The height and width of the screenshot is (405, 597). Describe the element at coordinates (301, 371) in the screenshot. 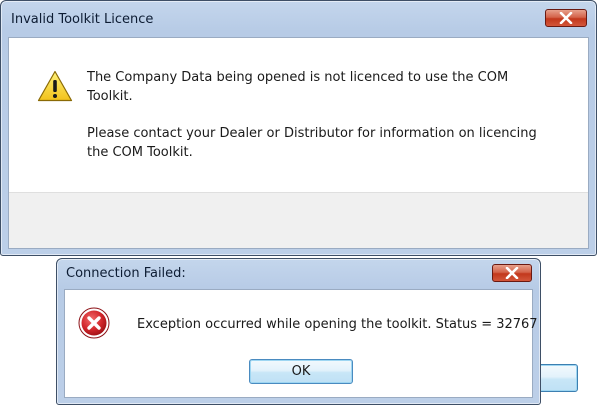

I see `ok-button: OK` at that location.